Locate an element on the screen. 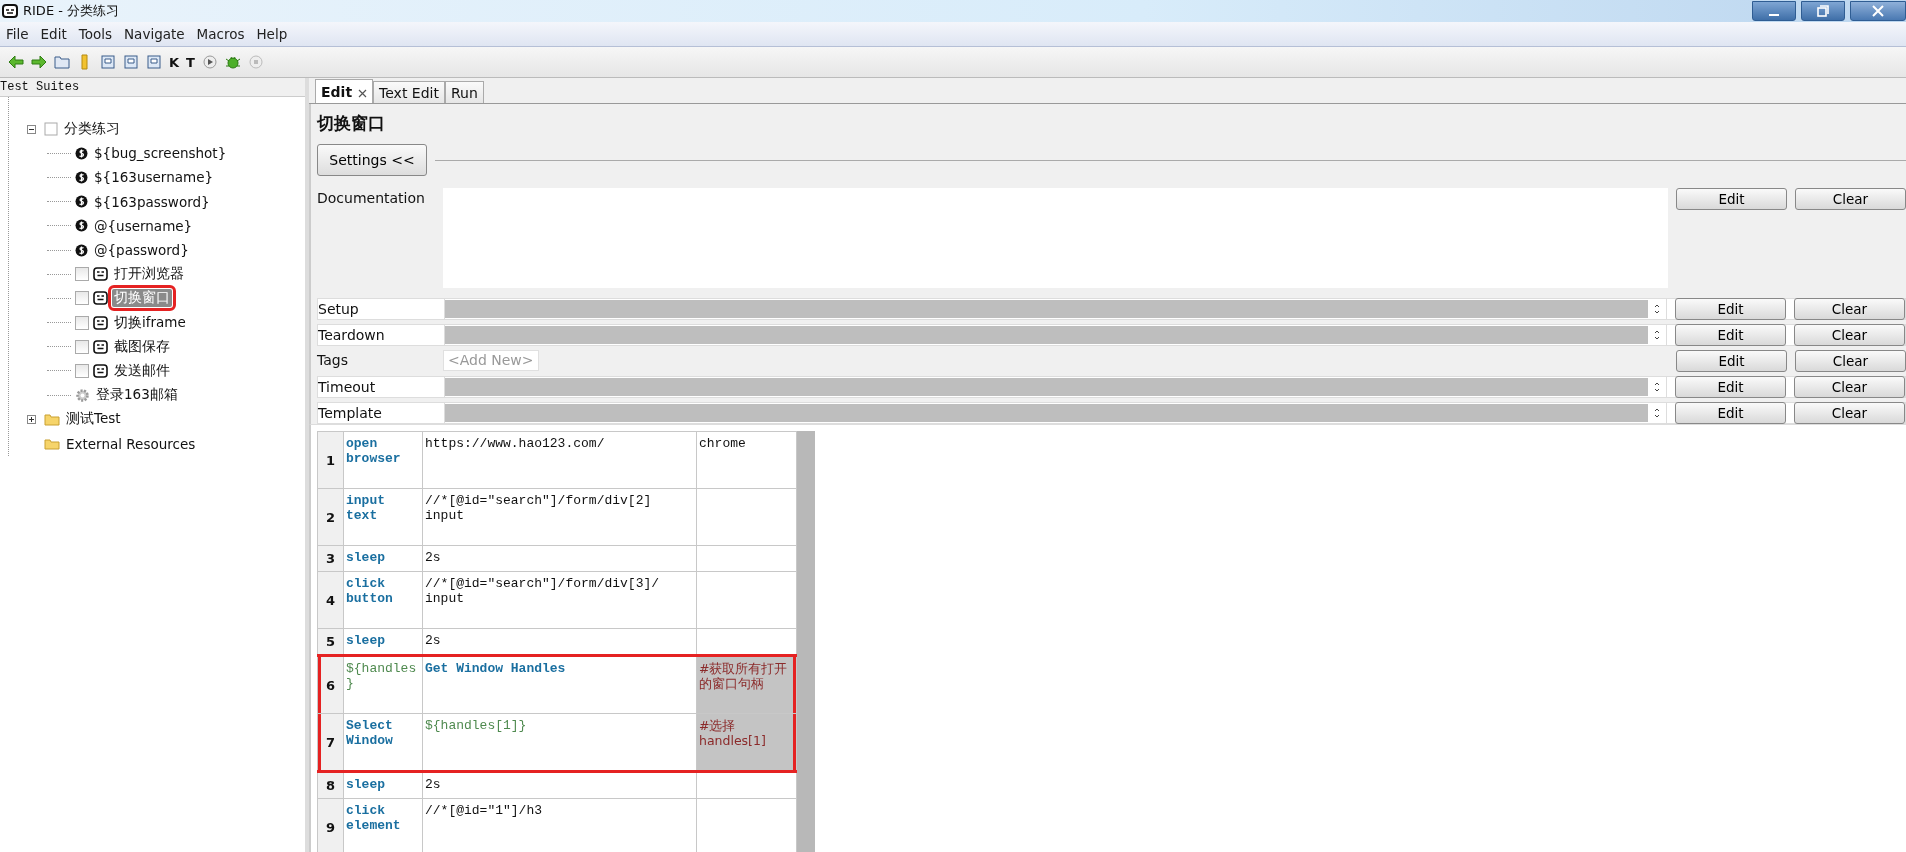 This screenshot has height=852, width=1906. menu-item: Help is located at coordinates (272, 34).